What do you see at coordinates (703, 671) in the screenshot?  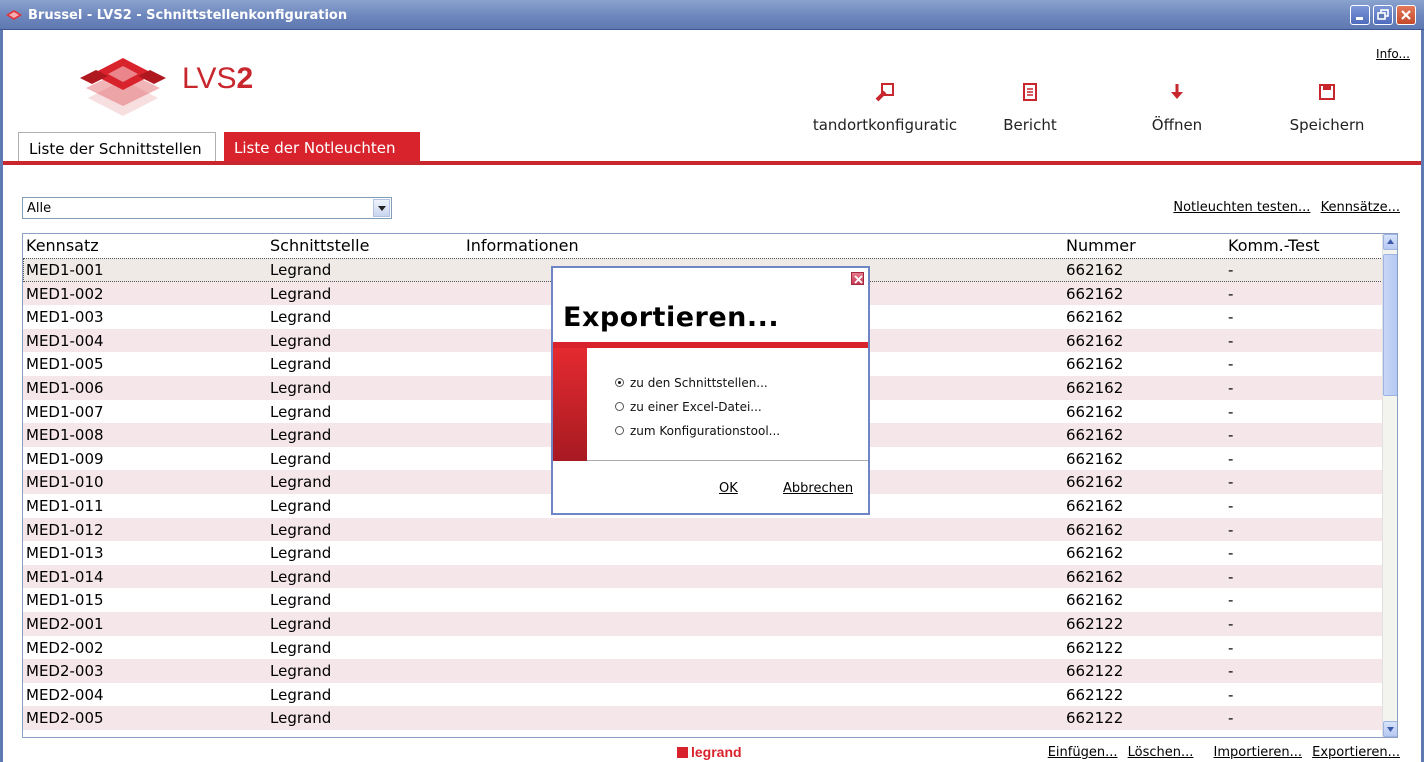 I see `table-row: MED2-003 Legrand 662122 -` at bounding box center [703, 671].